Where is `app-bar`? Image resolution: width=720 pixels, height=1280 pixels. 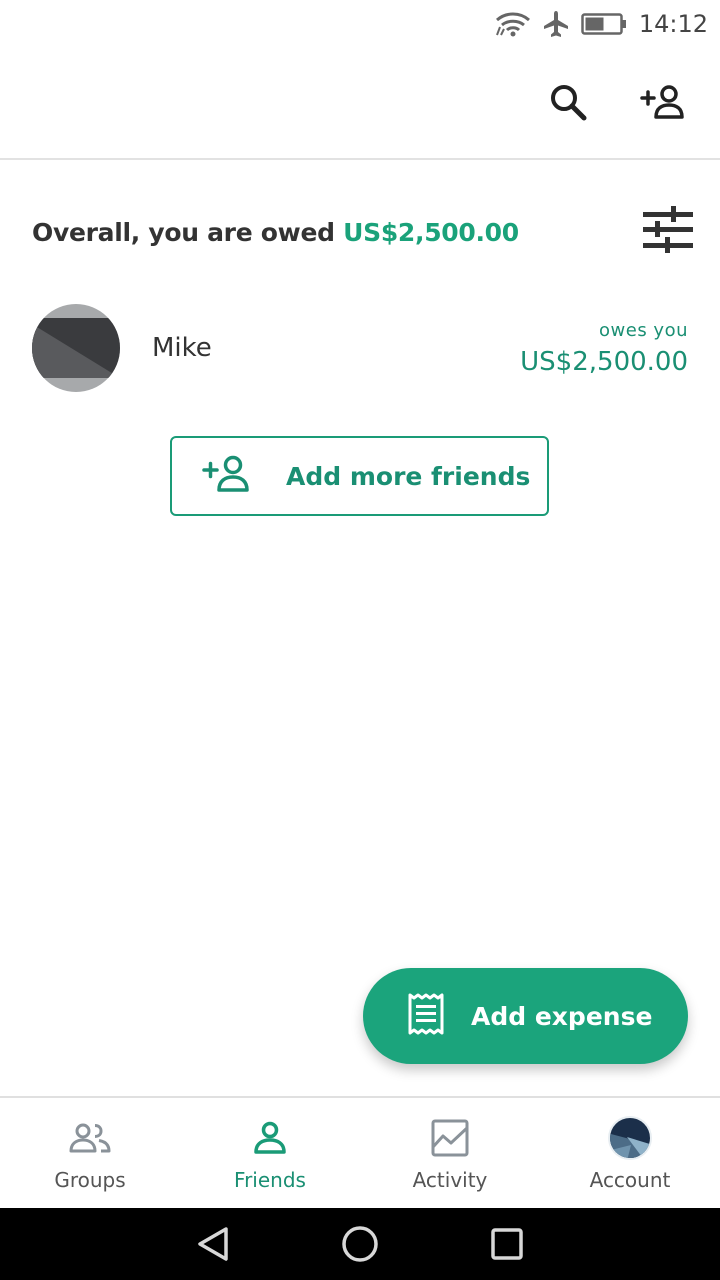 app-bar is located at coordinates (360, 104).